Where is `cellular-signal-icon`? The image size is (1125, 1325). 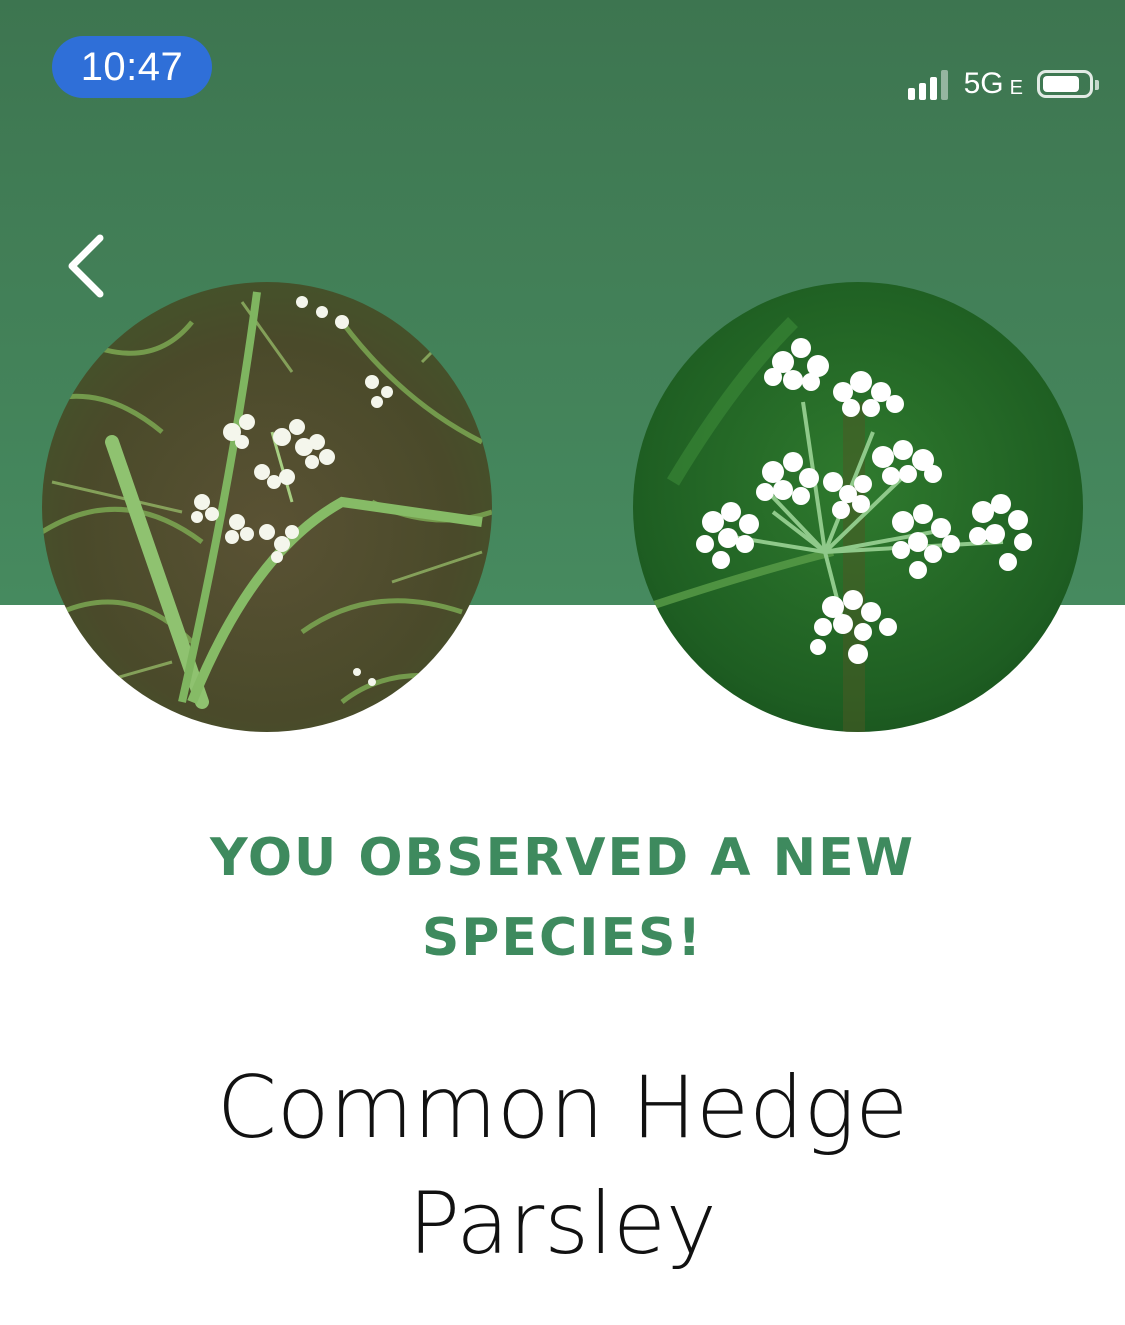
cellular-signal-icon is located at coordinates (927, 84).